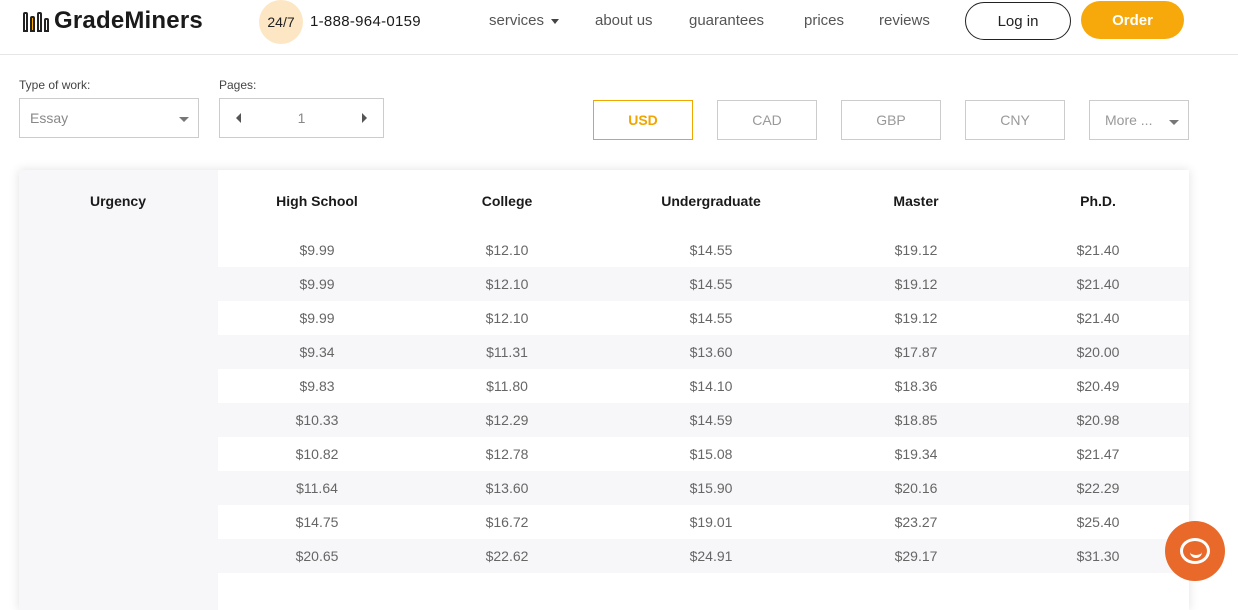 The height and width of the screenshot is (610, 1238). Describe the element at coordinates (916, 522) in the screenshot. I see `price-cell: $23.27` at that location.